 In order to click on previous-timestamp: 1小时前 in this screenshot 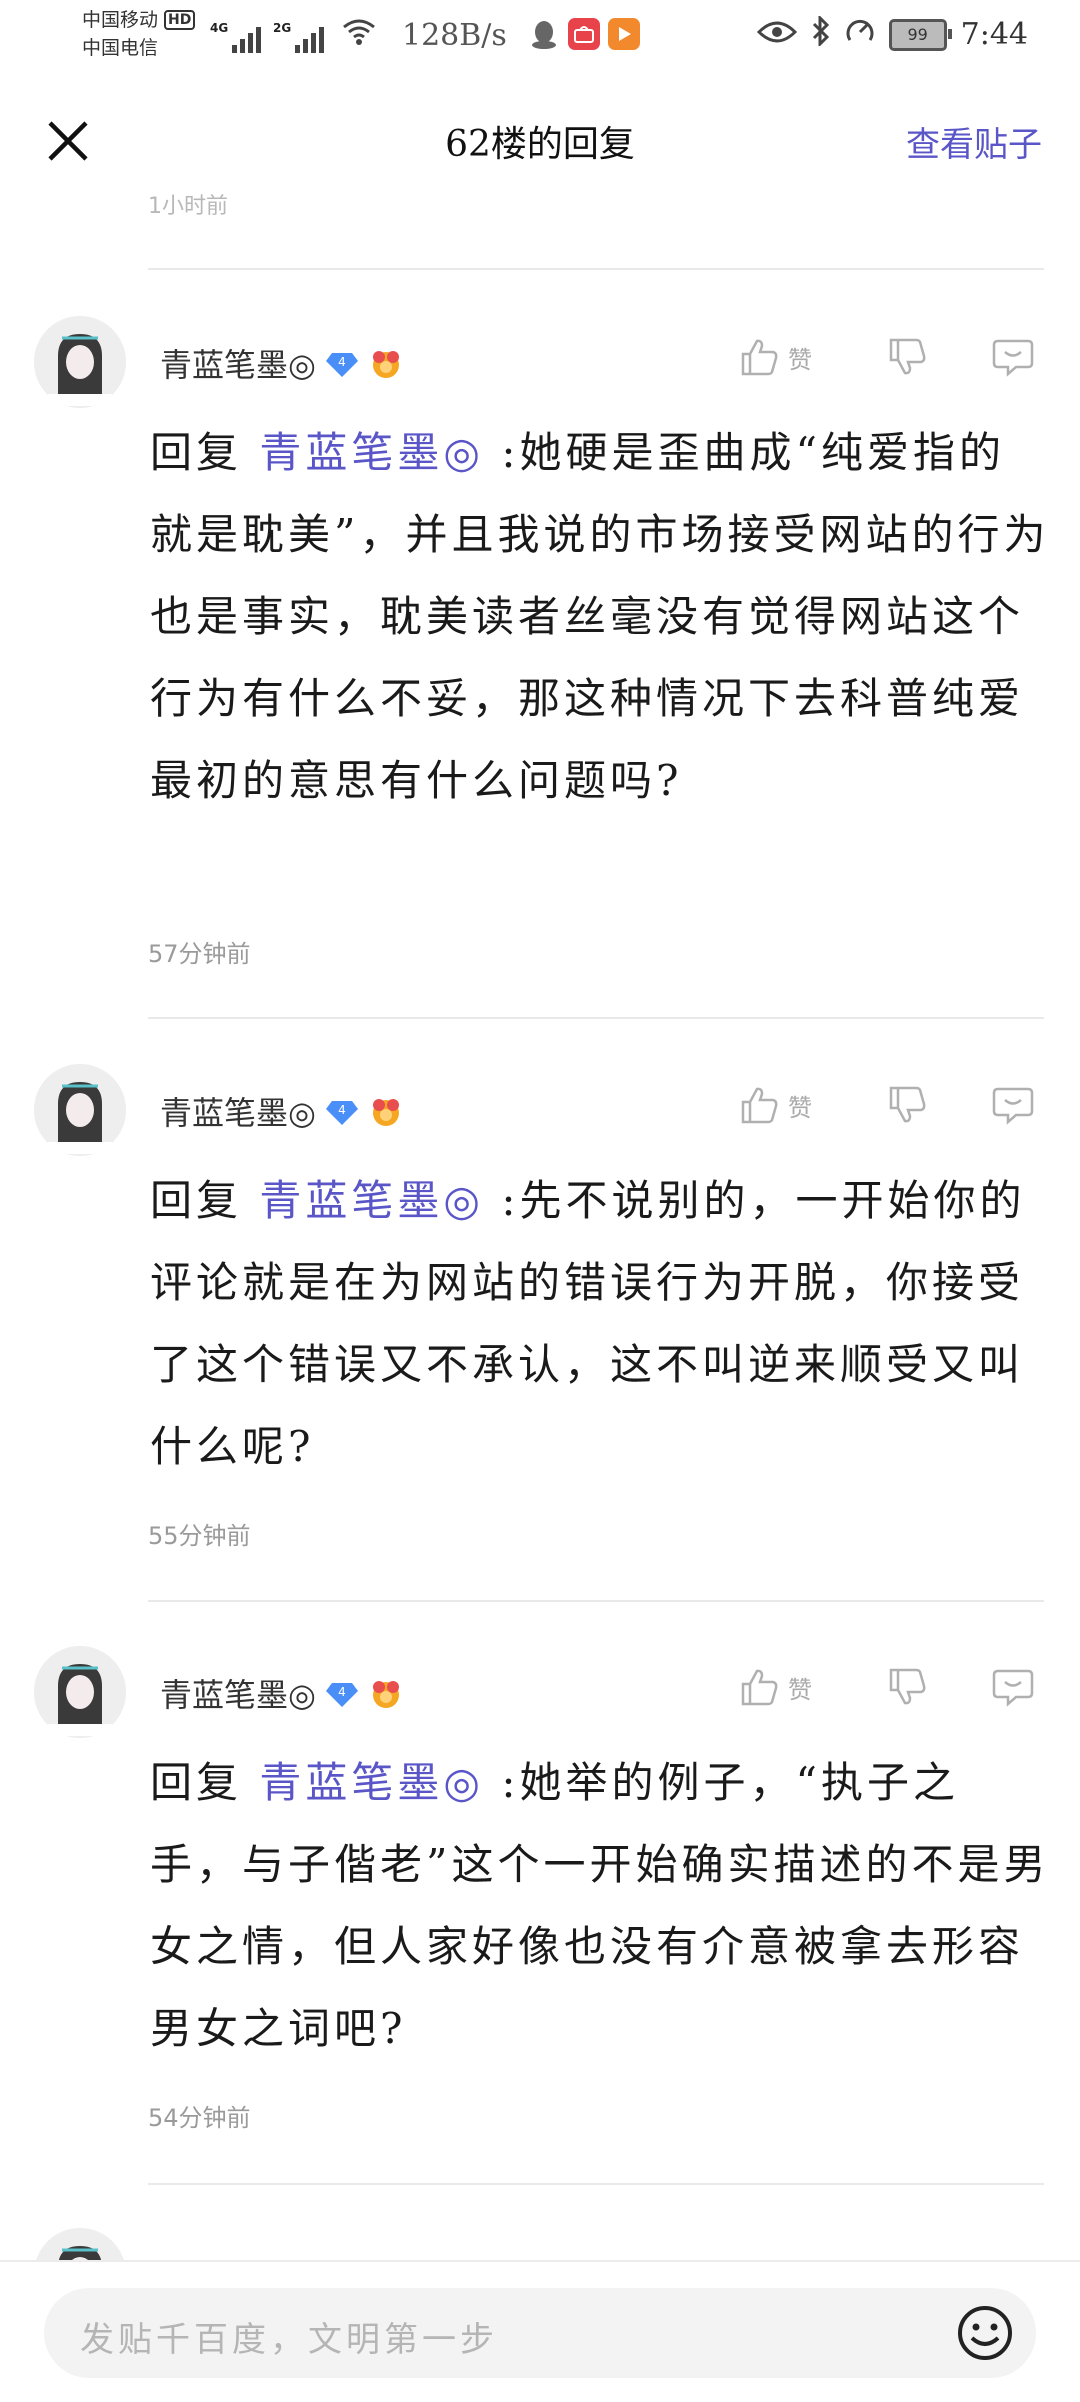, I will do `click(188, 206)`.